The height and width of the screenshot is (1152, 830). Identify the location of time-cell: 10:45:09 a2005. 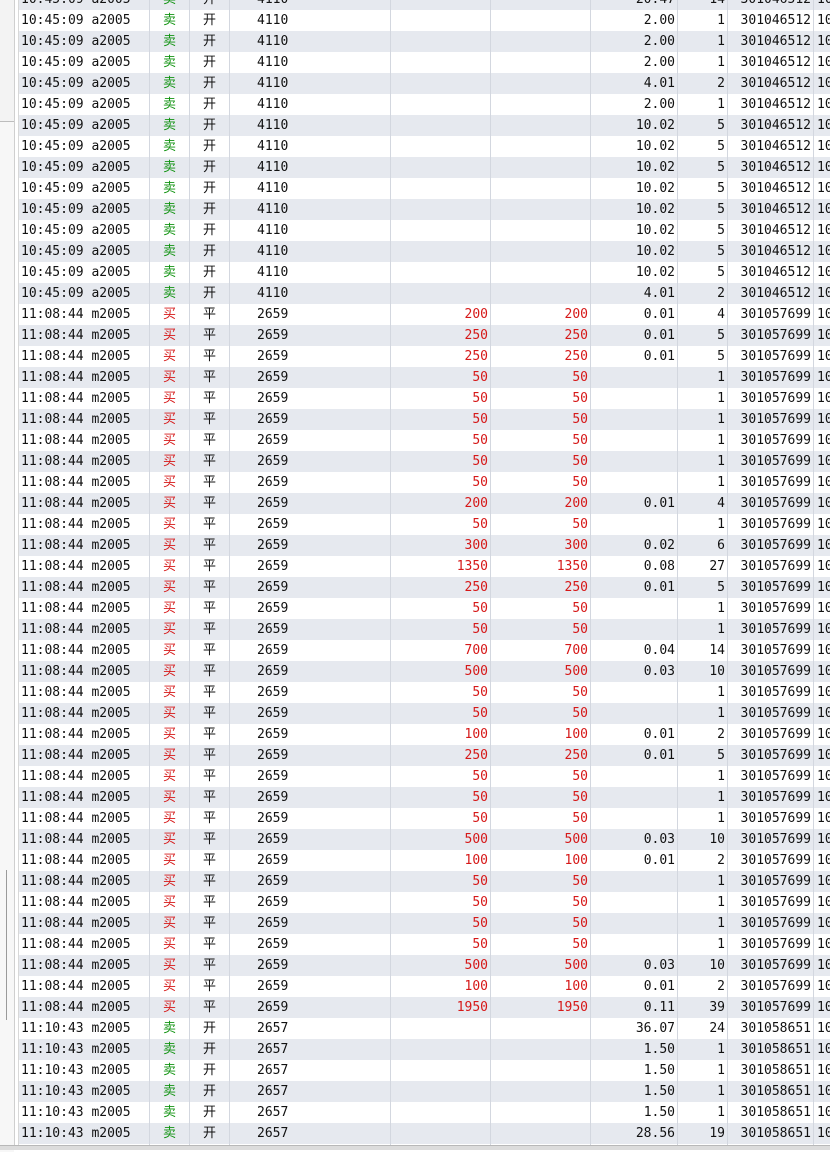
(84, 125).